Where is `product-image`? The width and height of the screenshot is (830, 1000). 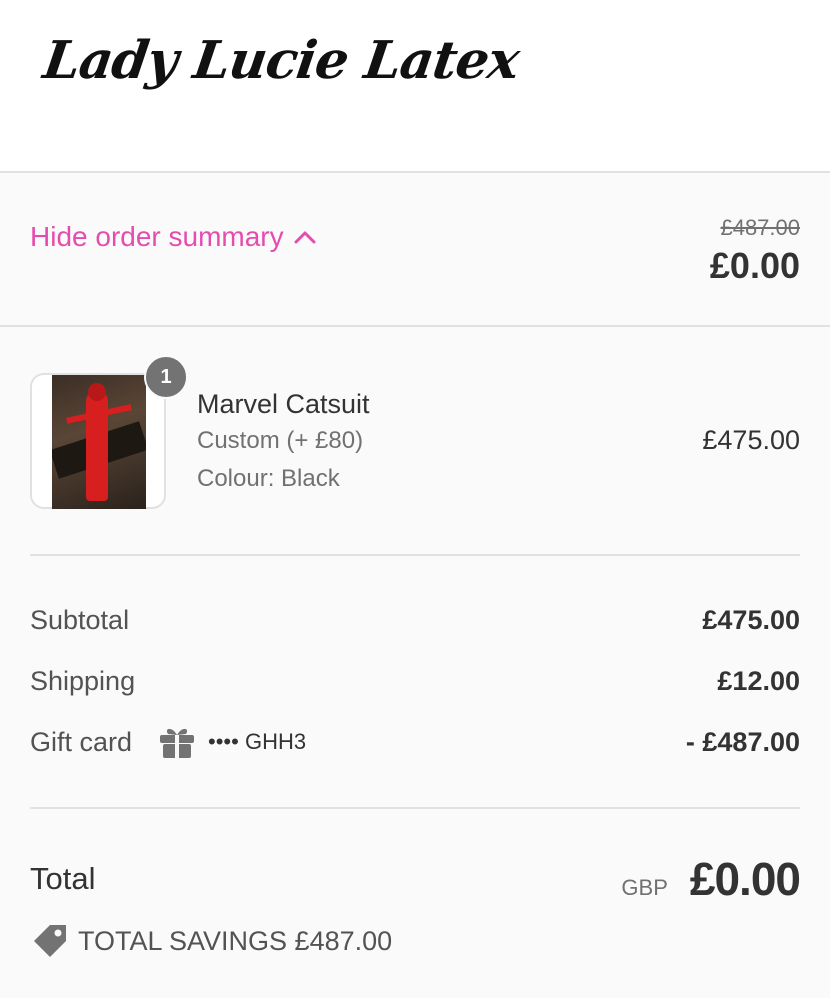
product-image is located at coordinates (99, 442).